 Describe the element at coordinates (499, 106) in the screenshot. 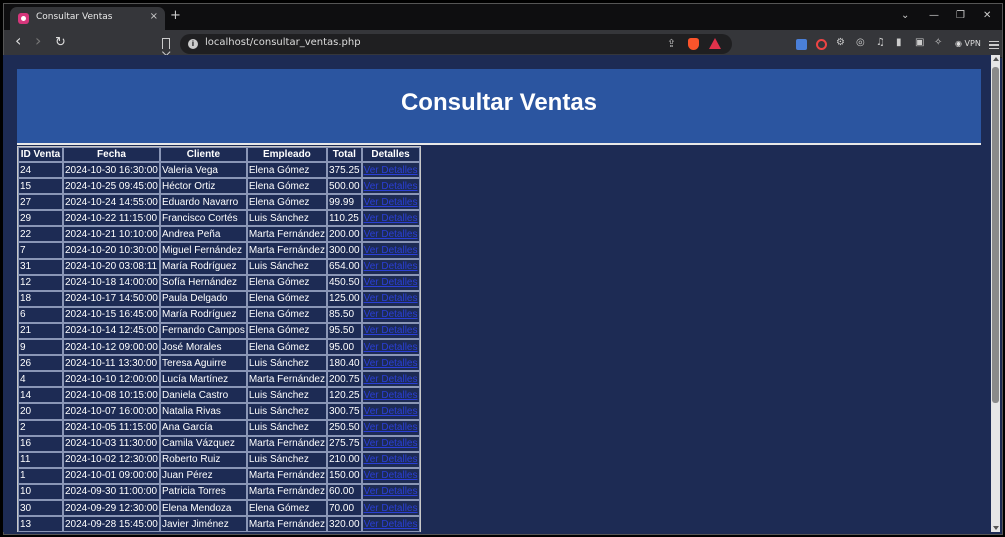

I see `page-header: Consultar Ventas` at that location.